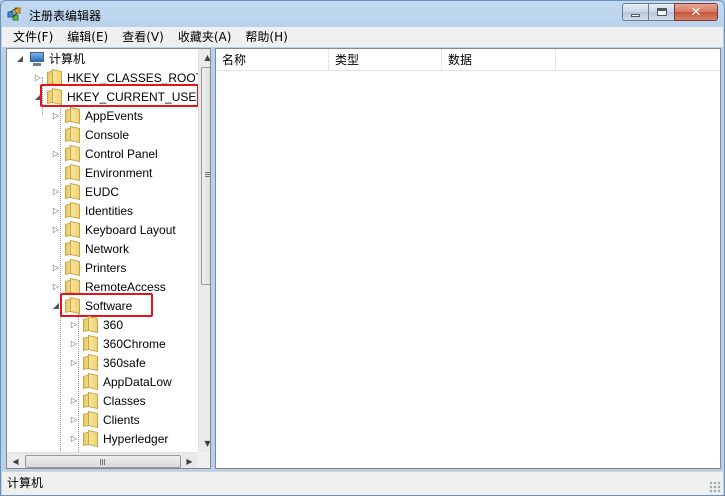 The width and height of the screenshot is (725, 496). I want to click on tree-node-label: Keyboard Layout, so click(130, 229).